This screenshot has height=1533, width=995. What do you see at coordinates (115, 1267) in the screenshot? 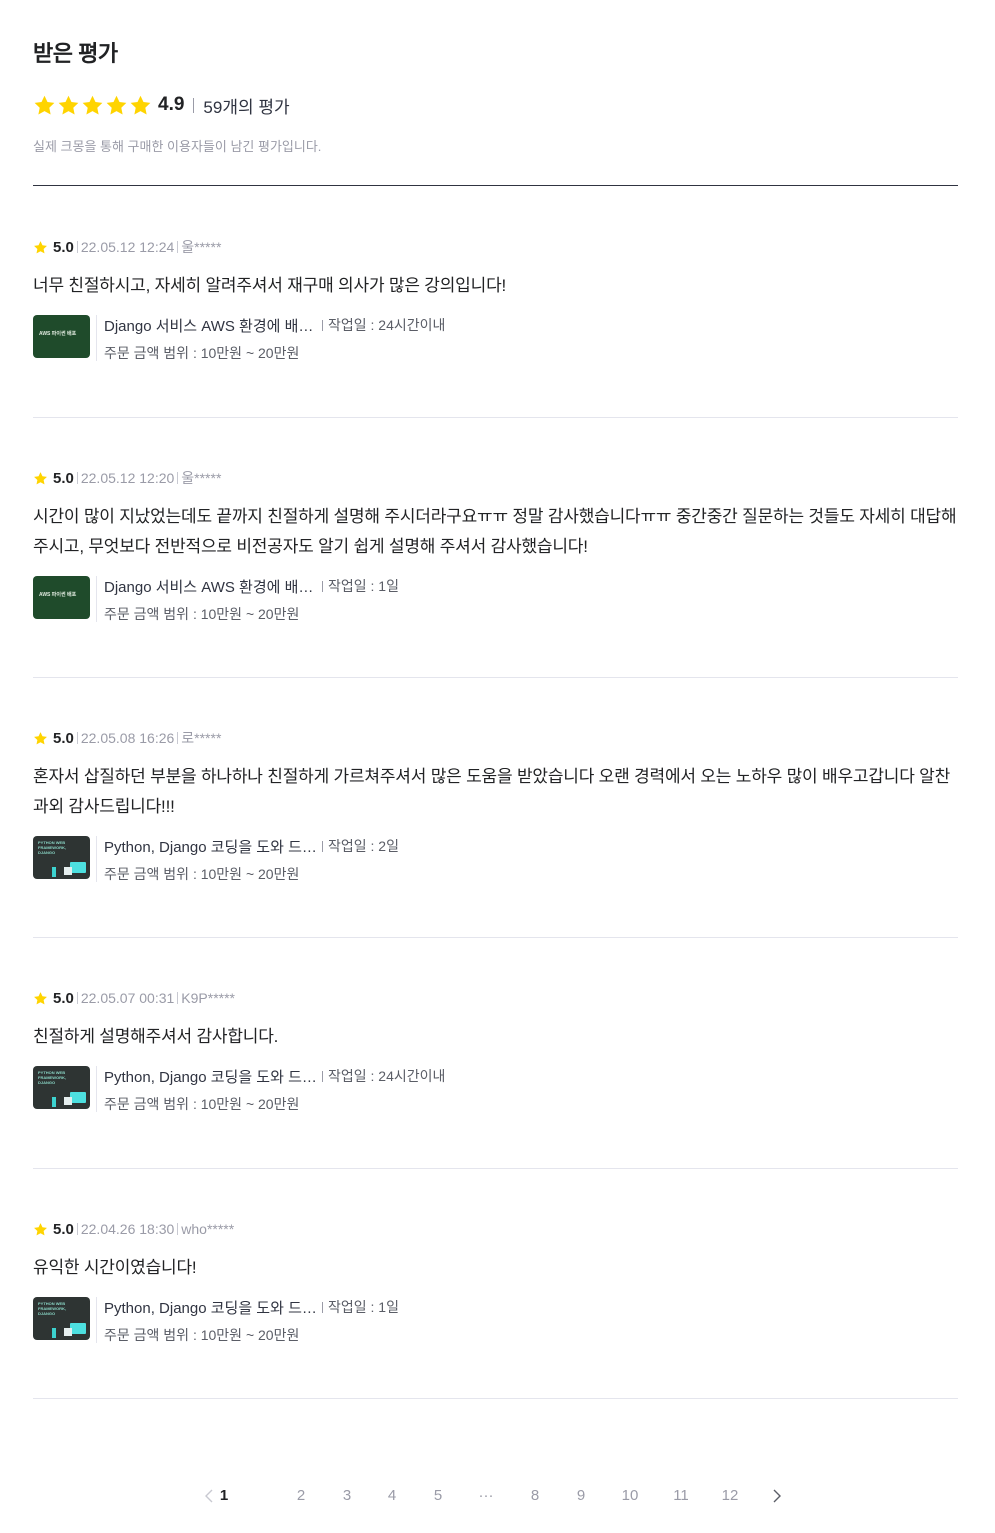
I see `review-text: 유익한 시간이였습니다!` at bounding box center [115, 1267].